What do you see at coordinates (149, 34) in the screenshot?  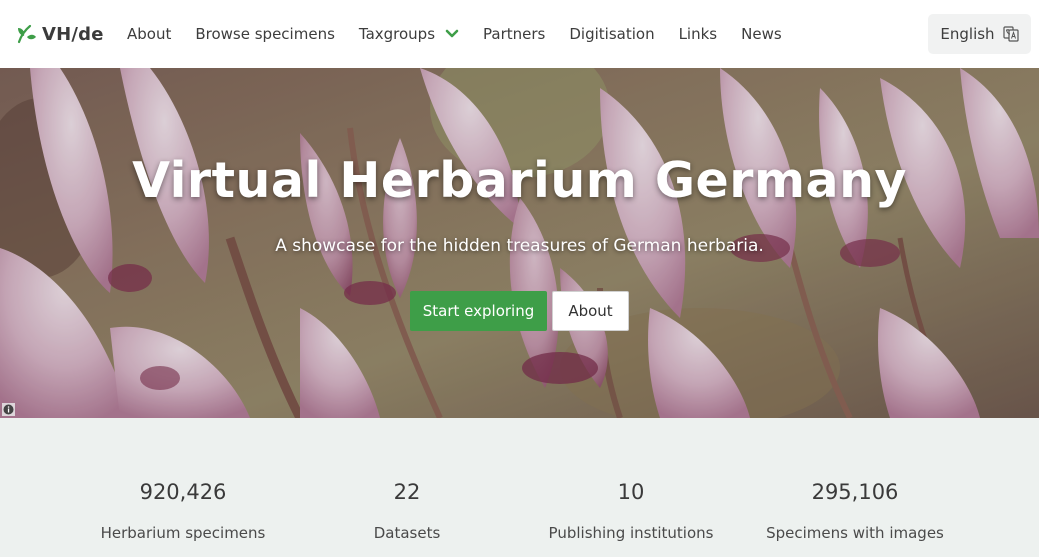 I see `nav-about: About` at bounding box center [149, 34].